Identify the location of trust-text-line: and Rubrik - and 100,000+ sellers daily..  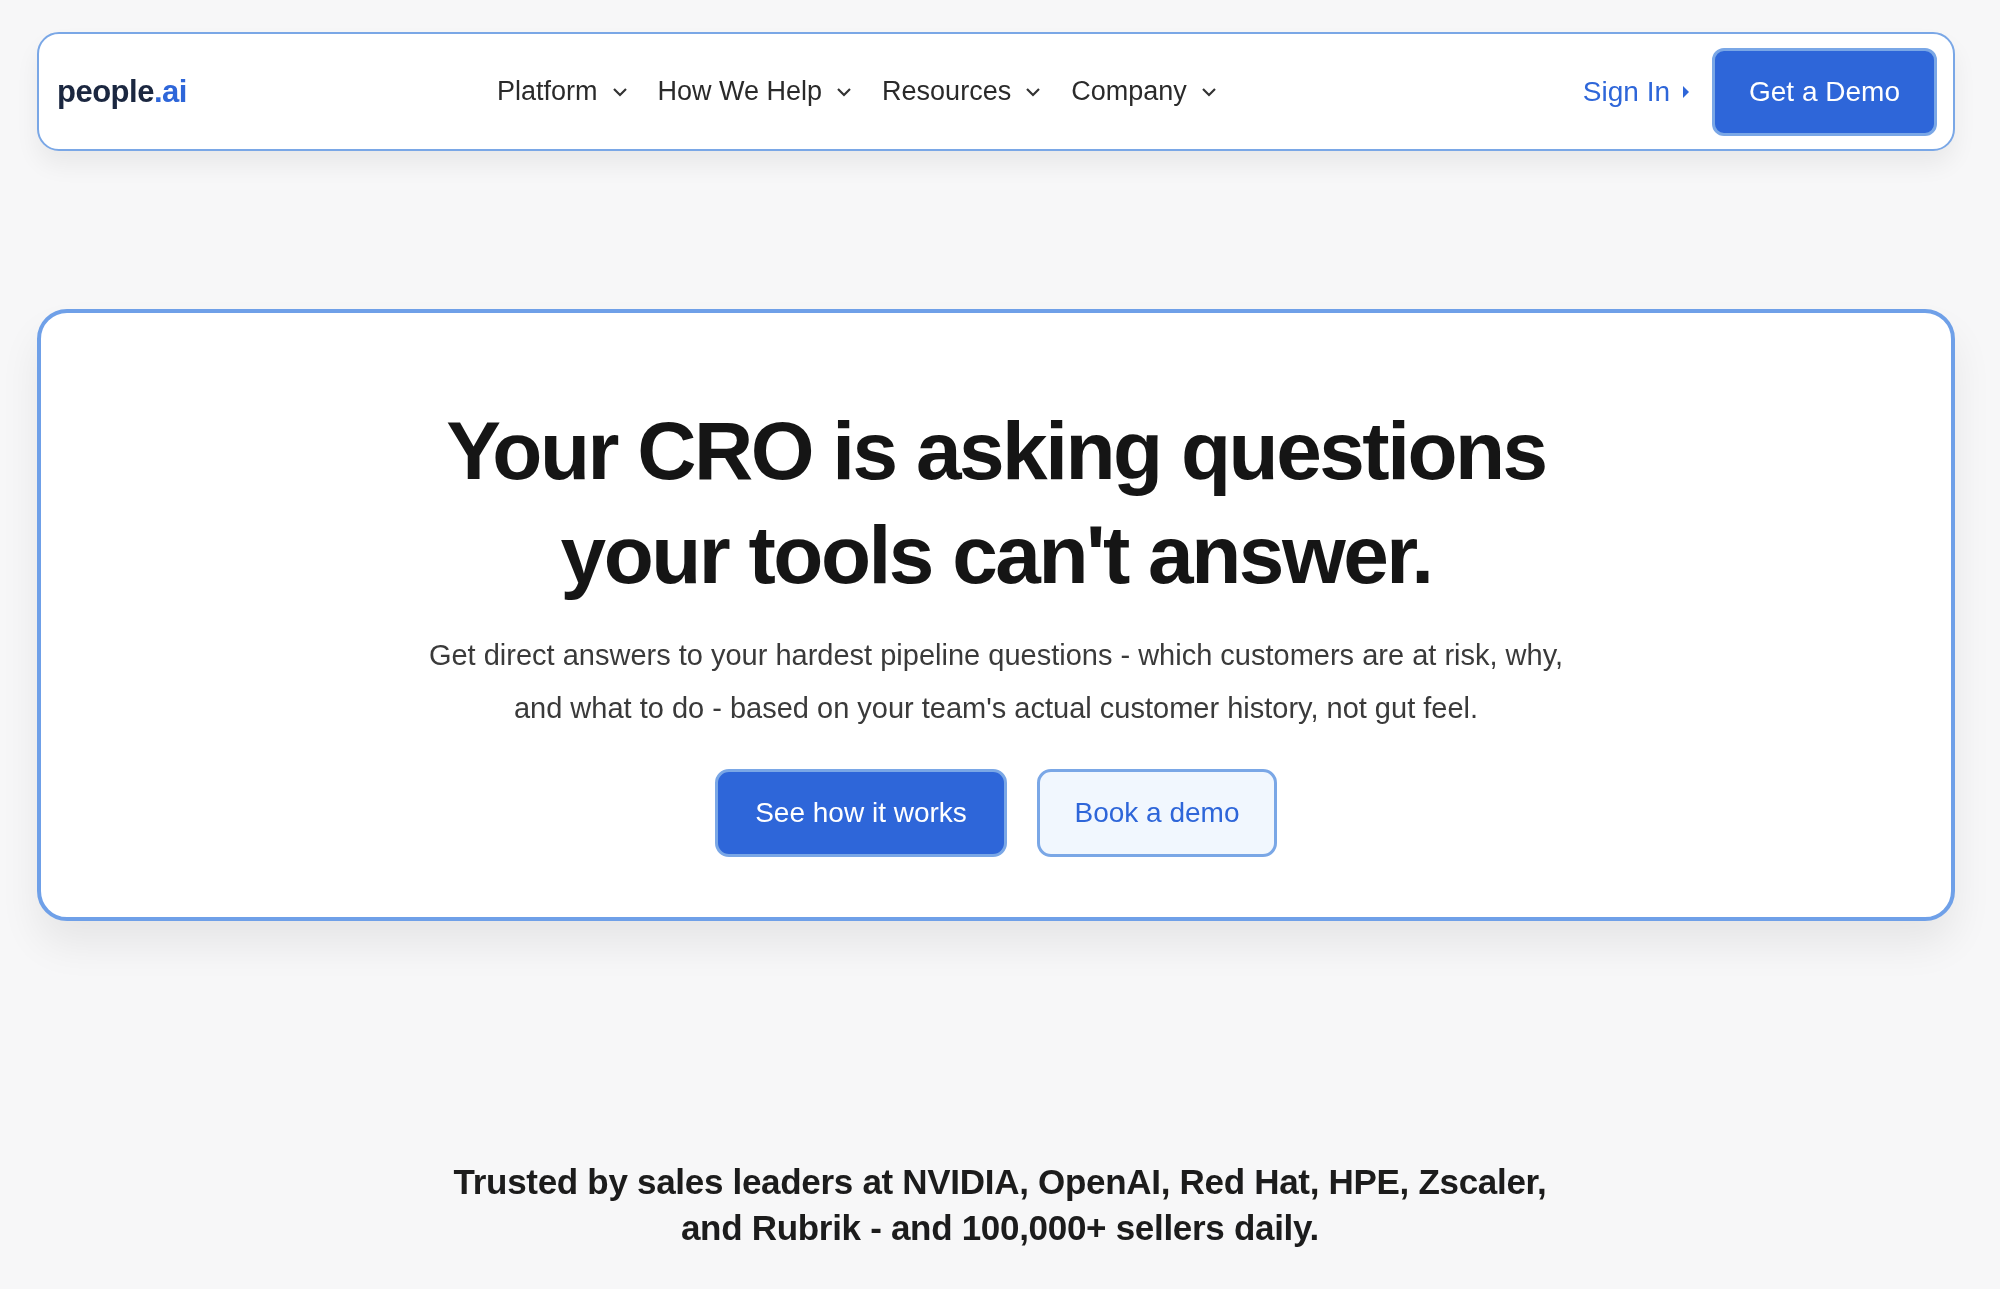
(1000, 1228).